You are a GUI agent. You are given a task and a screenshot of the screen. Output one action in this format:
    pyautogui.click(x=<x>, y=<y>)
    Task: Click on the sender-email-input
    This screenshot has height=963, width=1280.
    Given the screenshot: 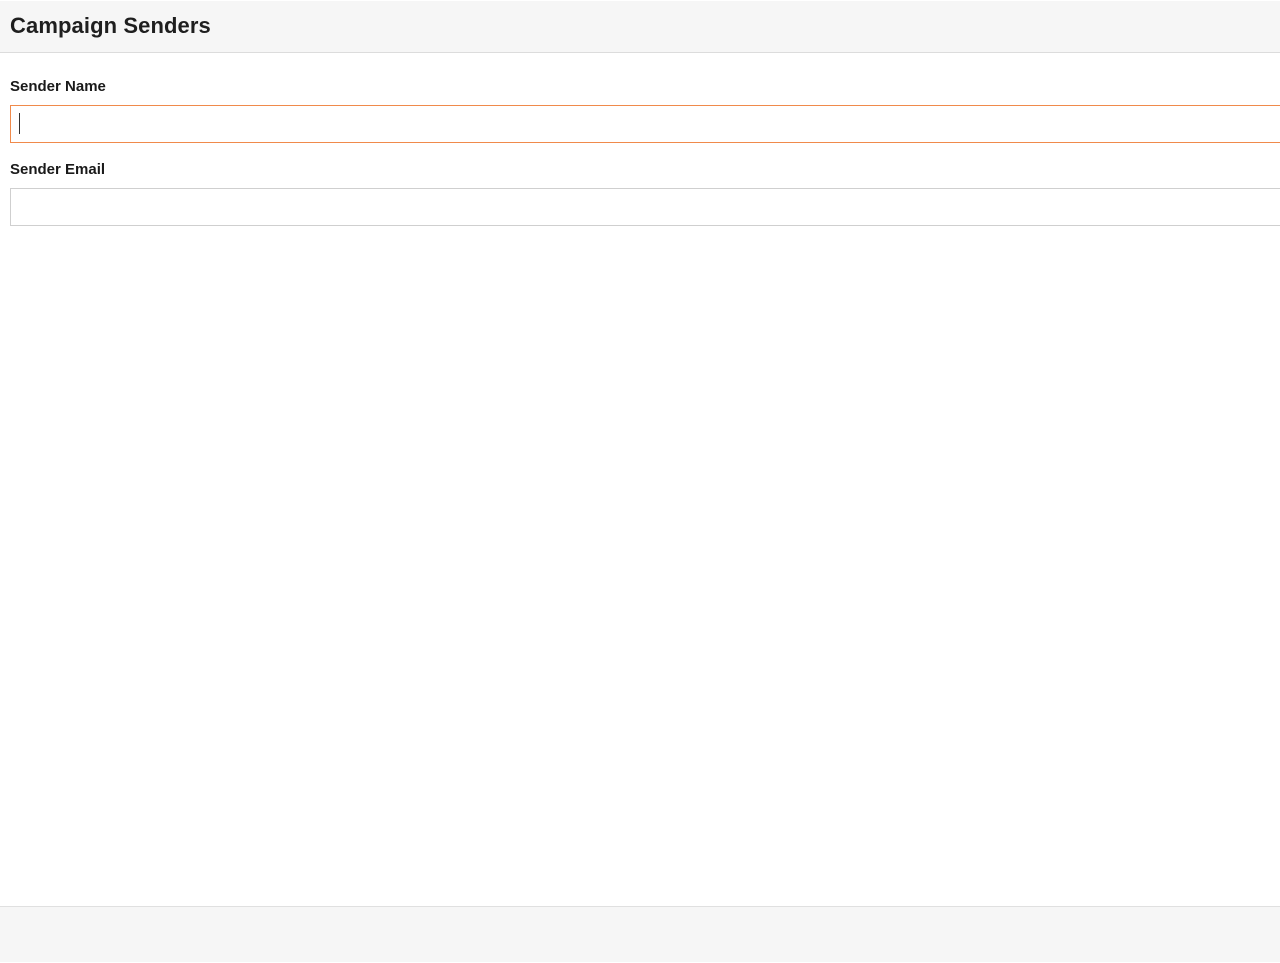 What is the action you would take?
    pyautogui.click(x=645, y=207)
    